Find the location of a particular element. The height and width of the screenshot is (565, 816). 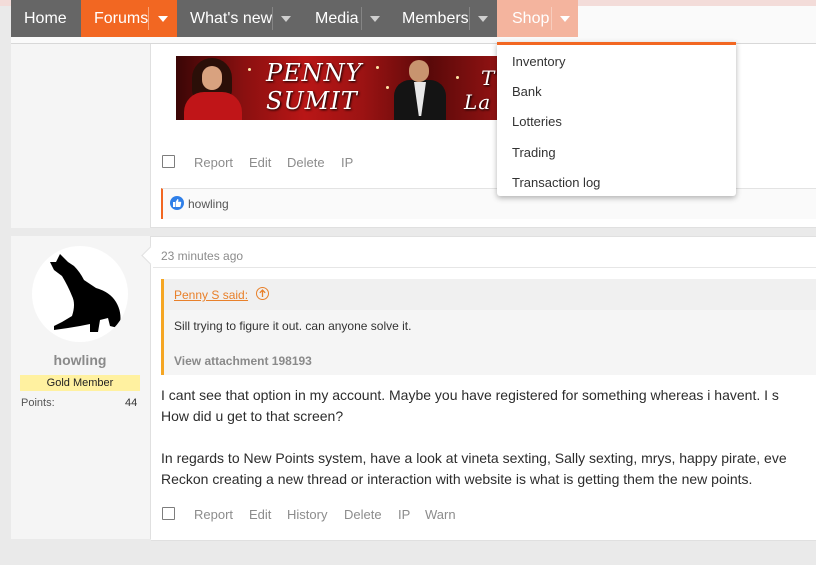

nav-home-label: Home is located at coordinates (45, 18).